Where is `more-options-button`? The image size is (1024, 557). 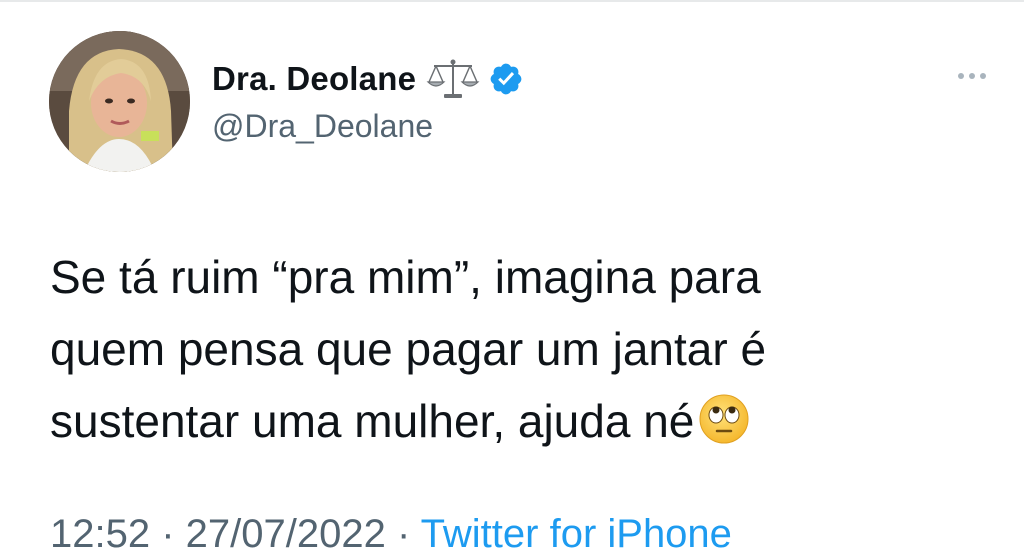 more-options-button is located at coordinates (972, 76).